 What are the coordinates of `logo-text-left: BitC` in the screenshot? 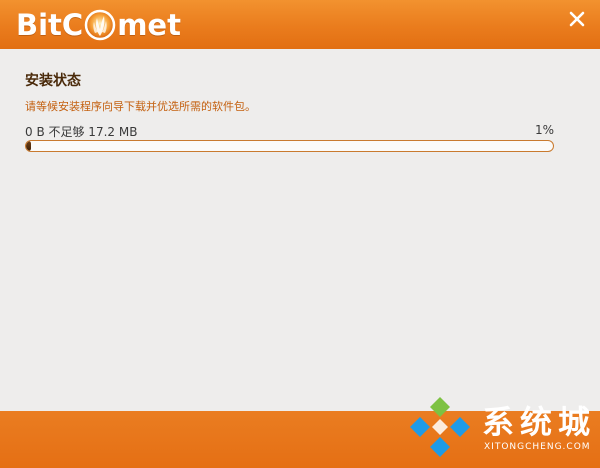 It's located at (50, 25).